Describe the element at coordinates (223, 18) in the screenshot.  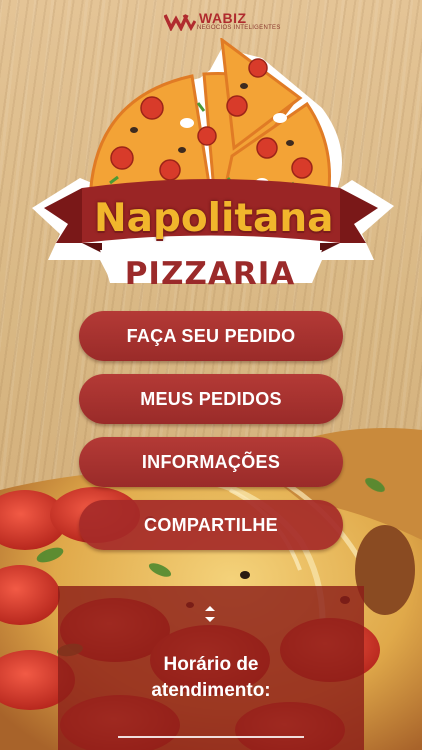
I see `brand-name: WABIZ` at that location.